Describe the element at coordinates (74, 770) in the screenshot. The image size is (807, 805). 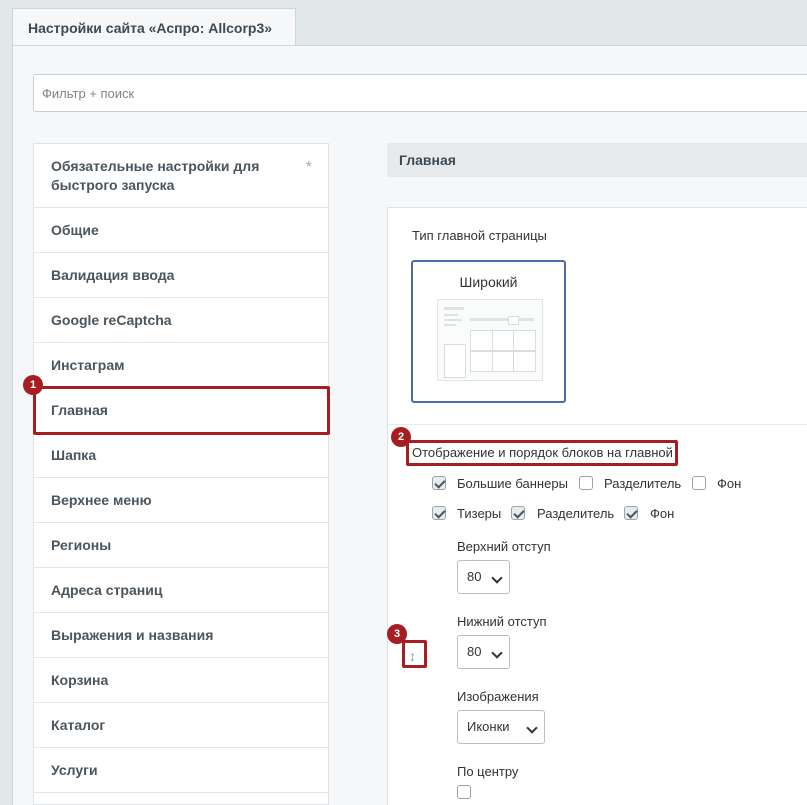
I see `menu-item-label: Услуги` at that location.